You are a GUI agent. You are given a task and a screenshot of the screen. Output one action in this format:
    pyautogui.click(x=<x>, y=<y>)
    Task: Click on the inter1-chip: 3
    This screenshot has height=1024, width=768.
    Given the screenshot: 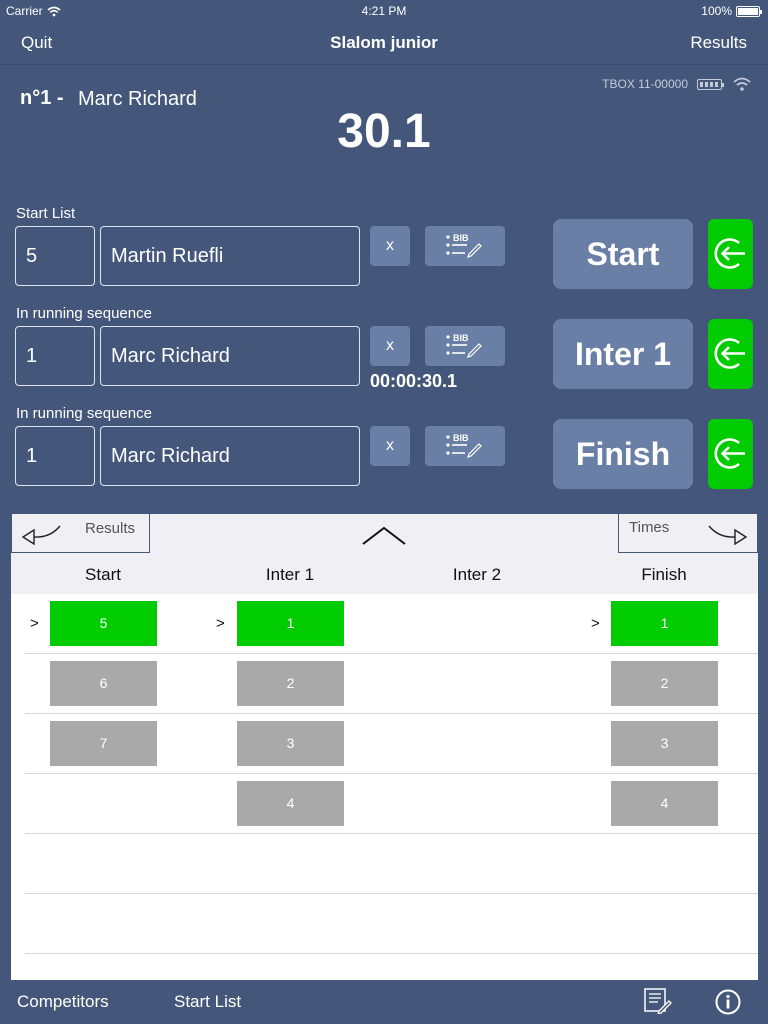 What is the action you would take?
    pyautogui.click(x=290, y=743)
    